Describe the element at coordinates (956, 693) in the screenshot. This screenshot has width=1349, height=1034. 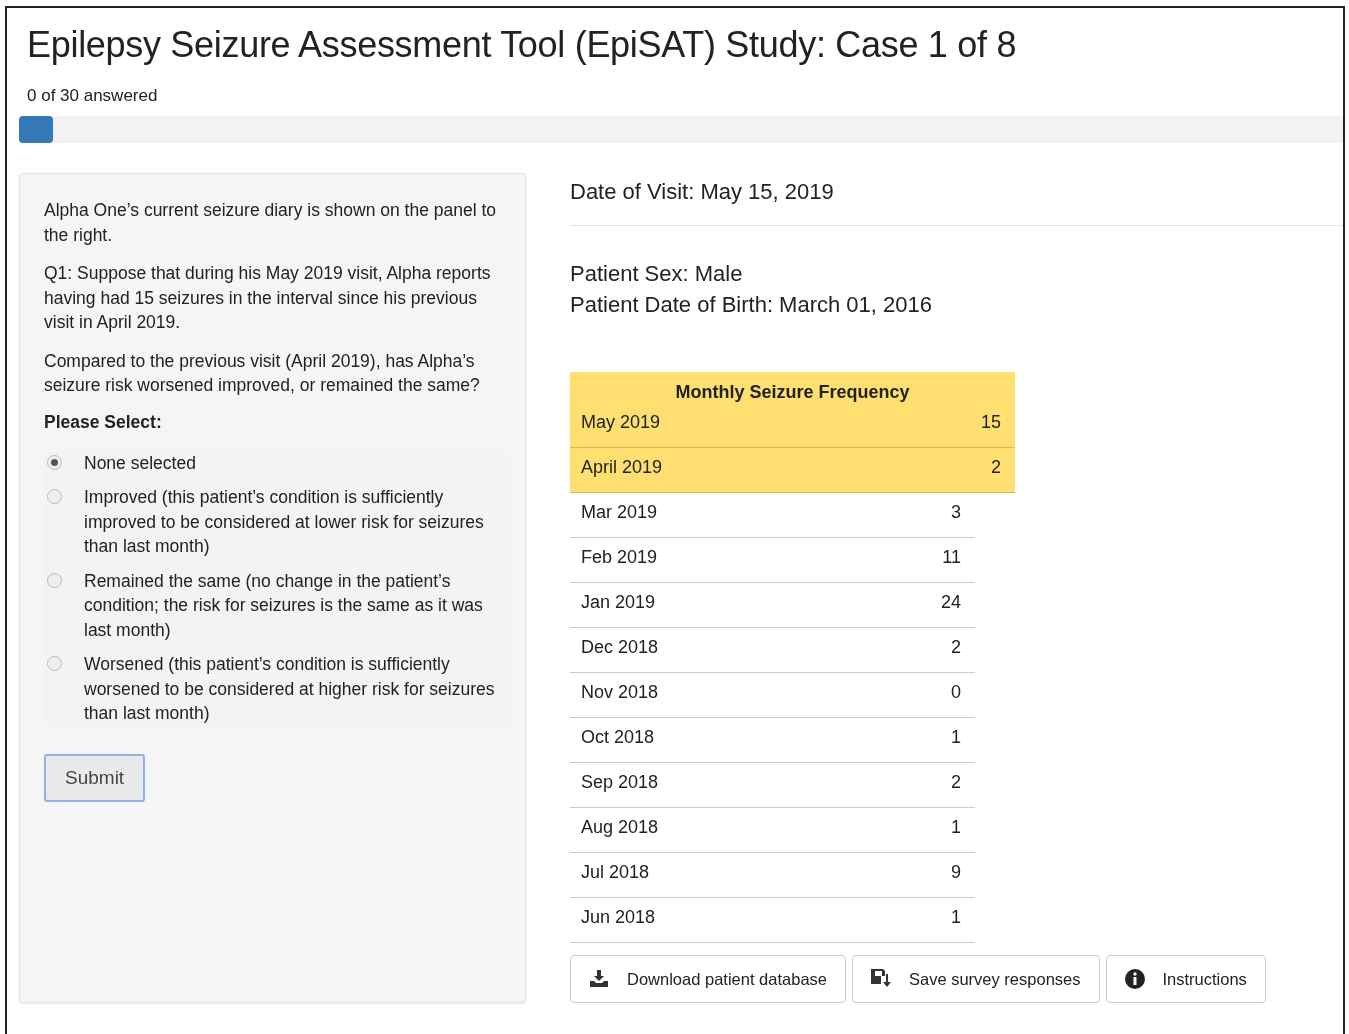
I see `count-cell-text: 0` at that location.